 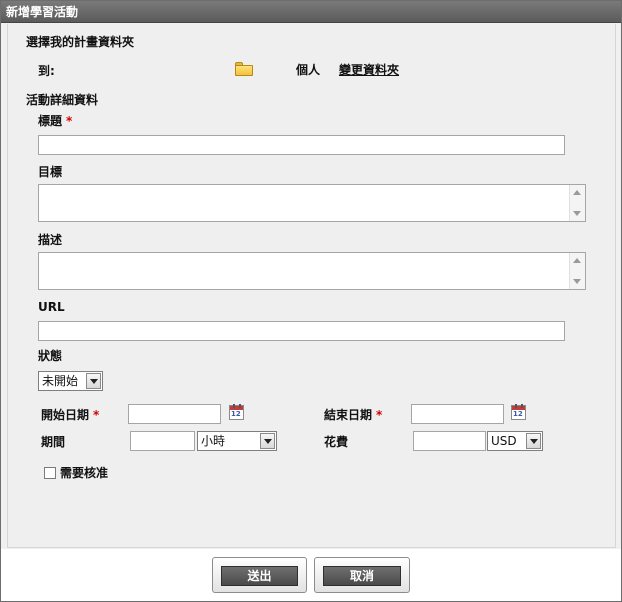 I want to click on title-bar: 新增學習活動, so click(x=311, y=12).